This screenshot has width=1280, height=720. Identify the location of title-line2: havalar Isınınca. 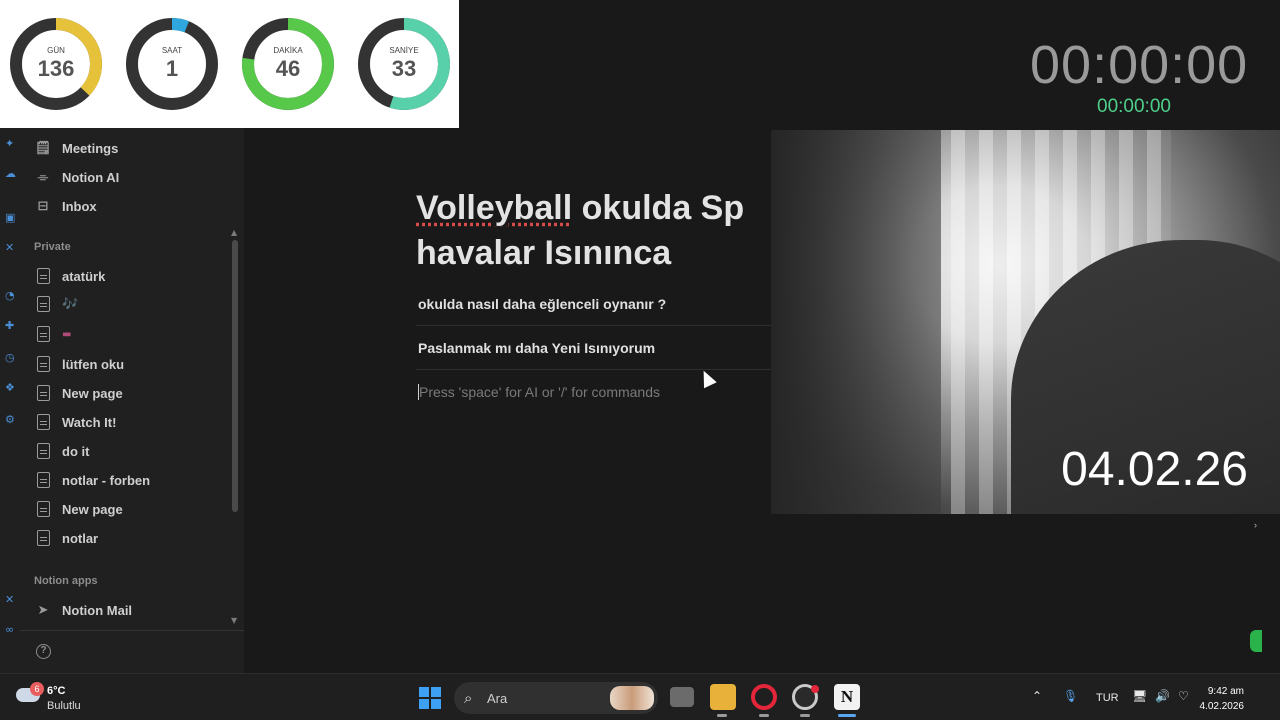
(544, 253).